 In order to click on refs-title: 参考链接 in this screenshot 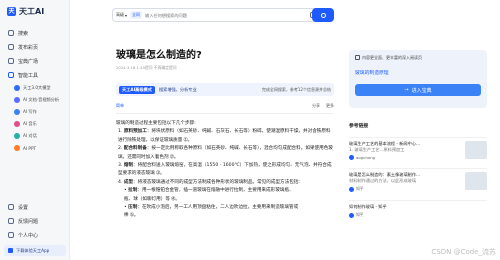, I will do `click(359, 126)`.